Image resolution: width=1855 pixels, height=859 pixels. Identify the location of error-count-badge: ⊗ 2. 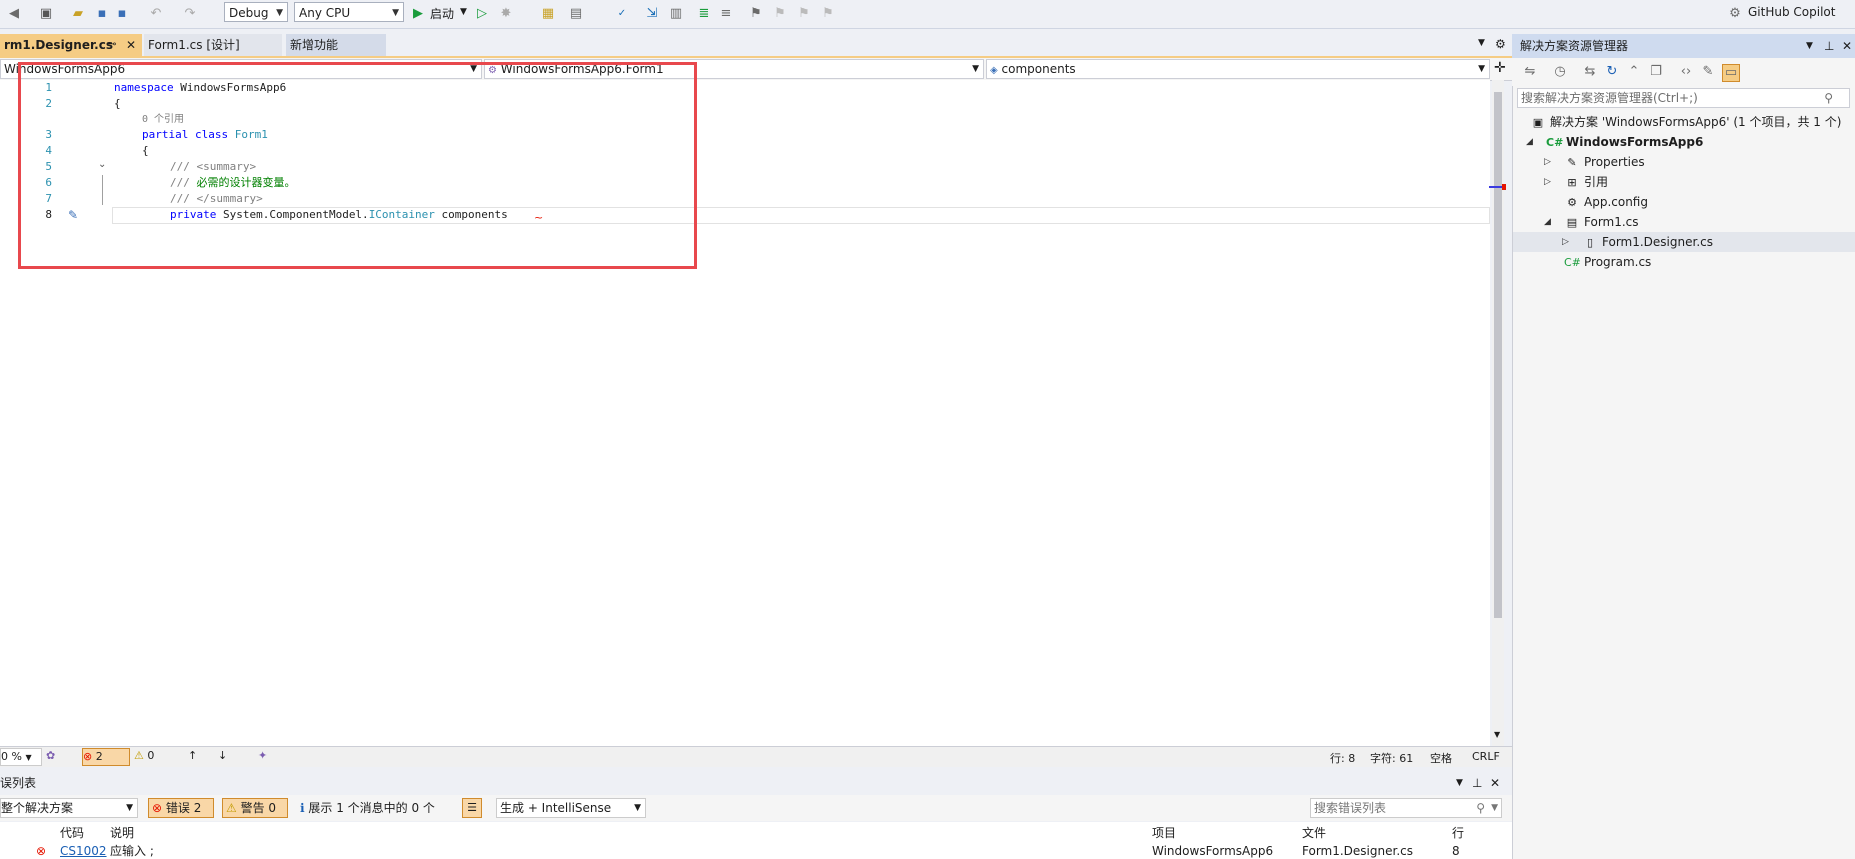
(106, 757).